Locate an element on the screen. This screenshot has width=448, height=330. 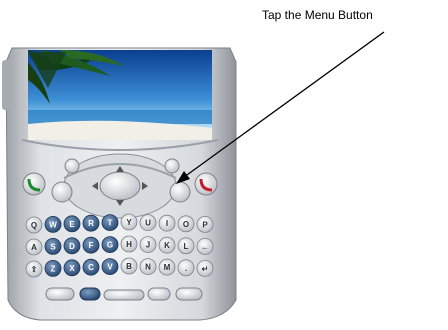
key-label: H is located at coordinates (129, 244).